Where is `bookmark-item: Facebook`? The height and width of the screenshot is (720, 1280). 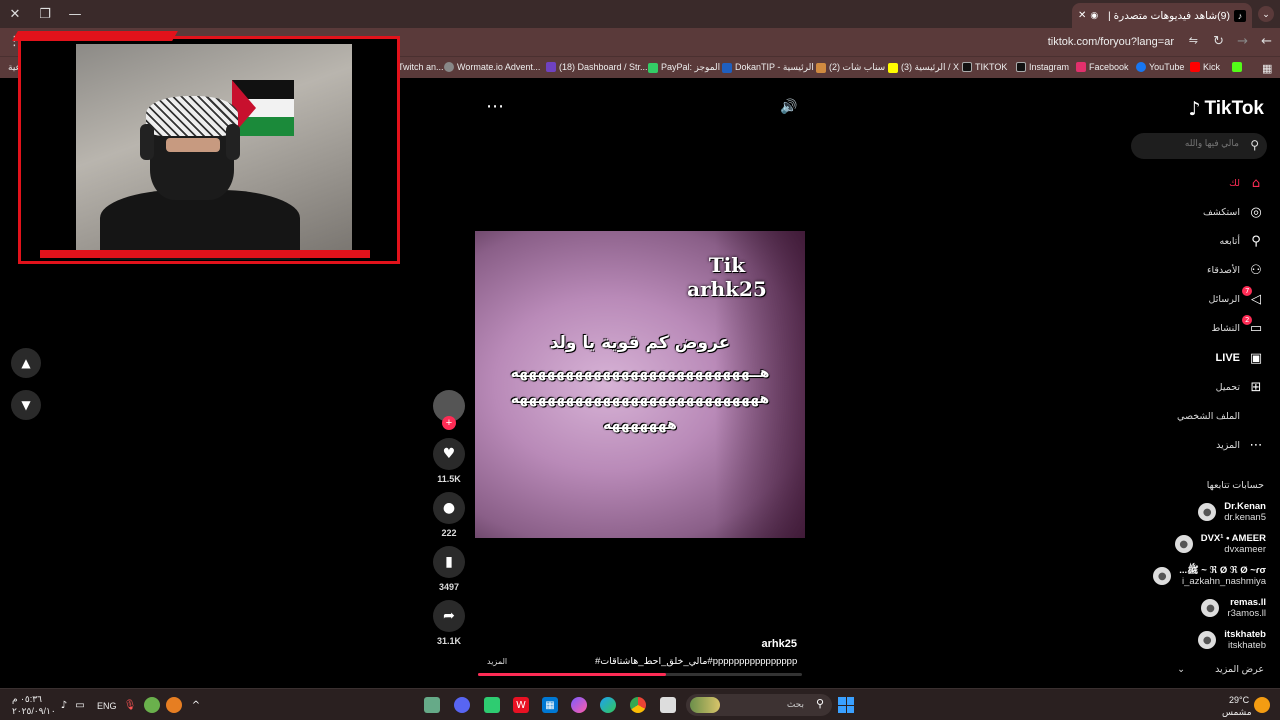
bookmark-item: Facebook is located at coordinates (1102, 67).